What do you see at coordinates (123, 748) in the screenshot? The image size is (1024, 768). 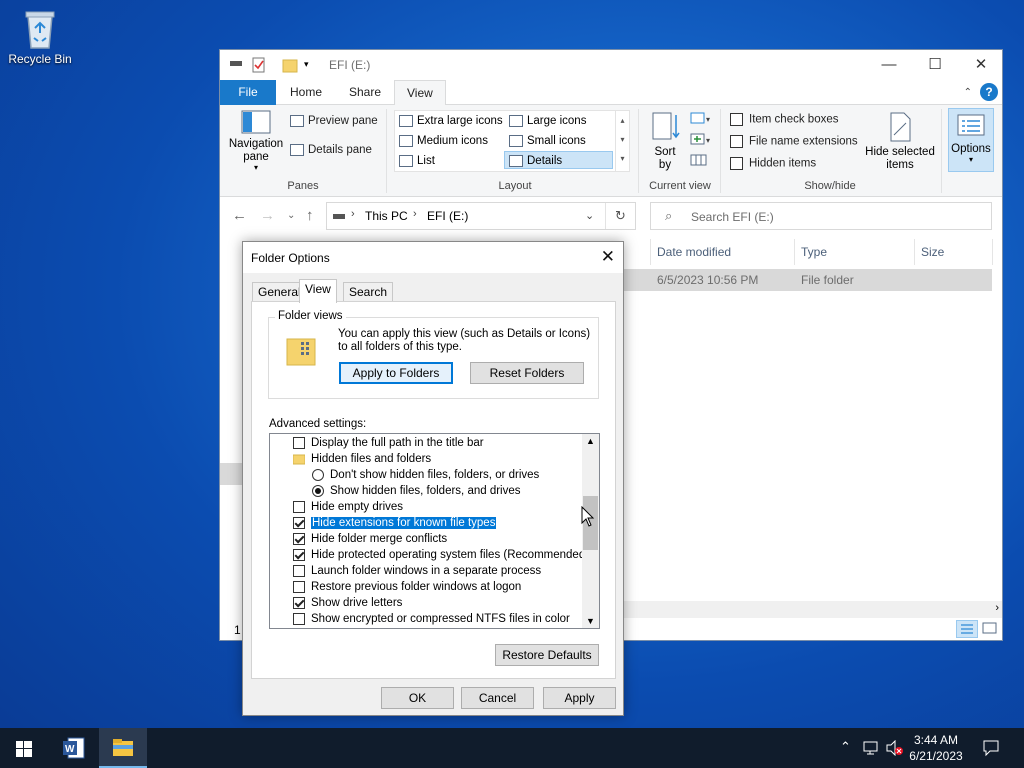 I see `file-explorer-taskbar-button` at bounding box center [123, 748].